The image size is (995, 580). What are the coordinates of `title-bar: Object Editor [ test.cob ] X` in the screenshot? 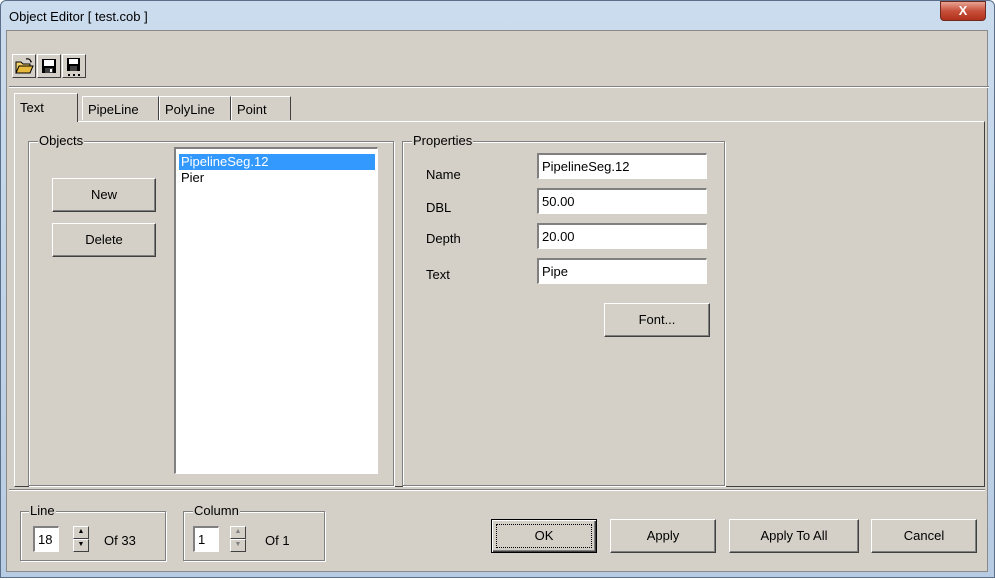 It's located at (497, 15).